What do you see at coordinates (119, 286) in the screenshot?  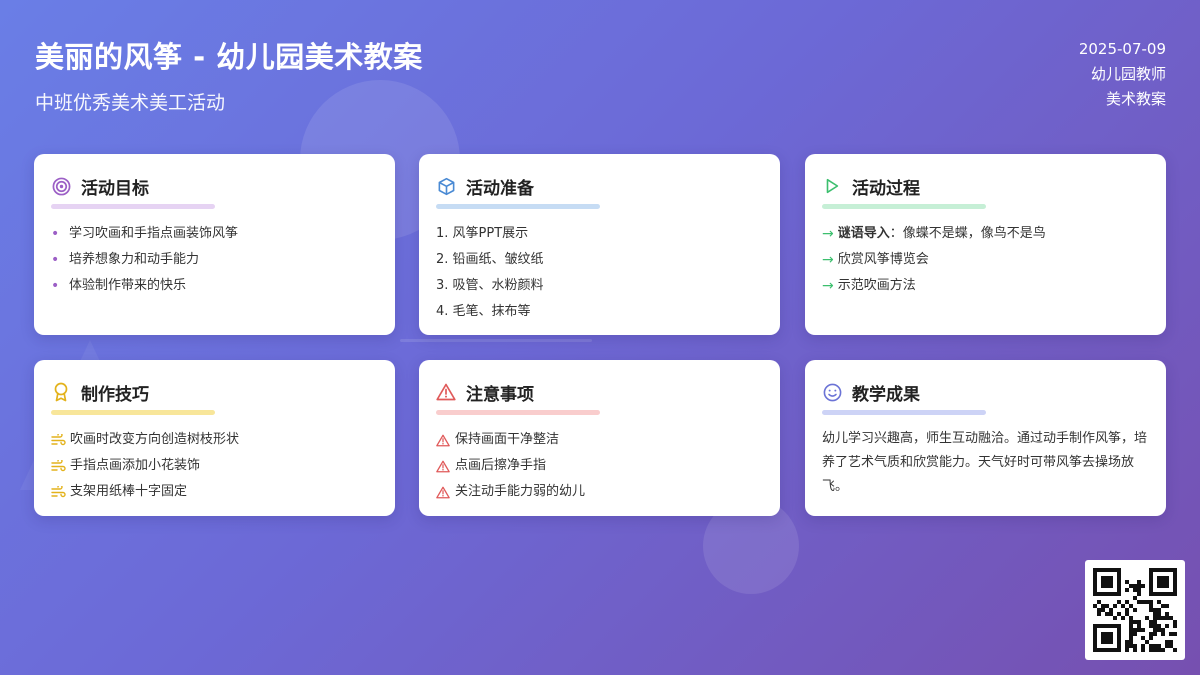 I see `list-item: • 体验制作带来的快乐` at bounding box center [119, 286].